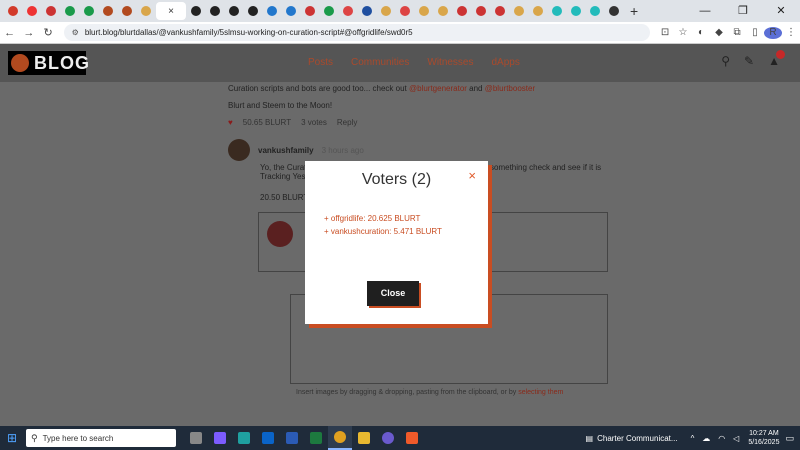 This screenshot has width=800, height=450. I want to click on cloud-icon: ☁, so click(706, 438).